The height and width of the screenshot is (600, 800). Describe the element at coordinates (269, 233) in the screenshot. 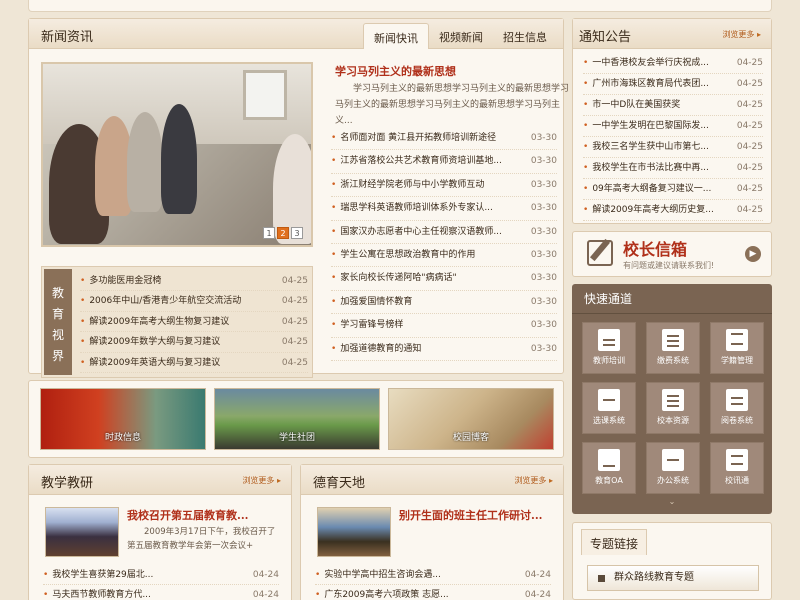

I see `pager-button-1: 1` at that location.